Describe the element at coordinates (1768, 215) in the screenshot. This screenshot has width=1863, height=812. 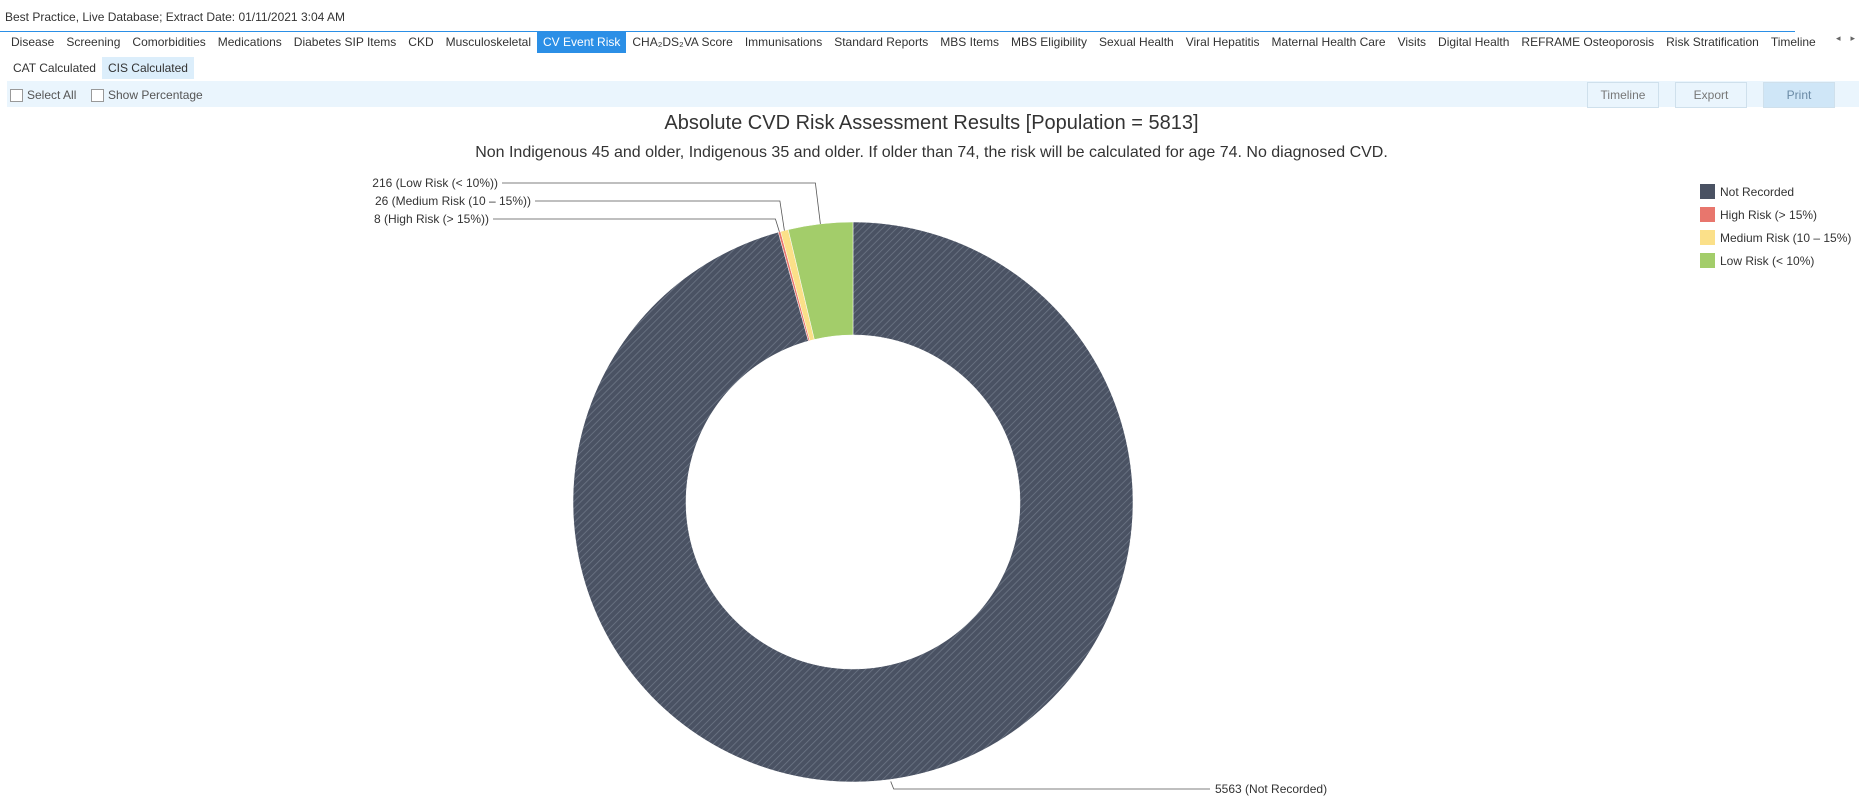
I see `legend-label-high-risk-15: High Risk (> 15%)` at that location.